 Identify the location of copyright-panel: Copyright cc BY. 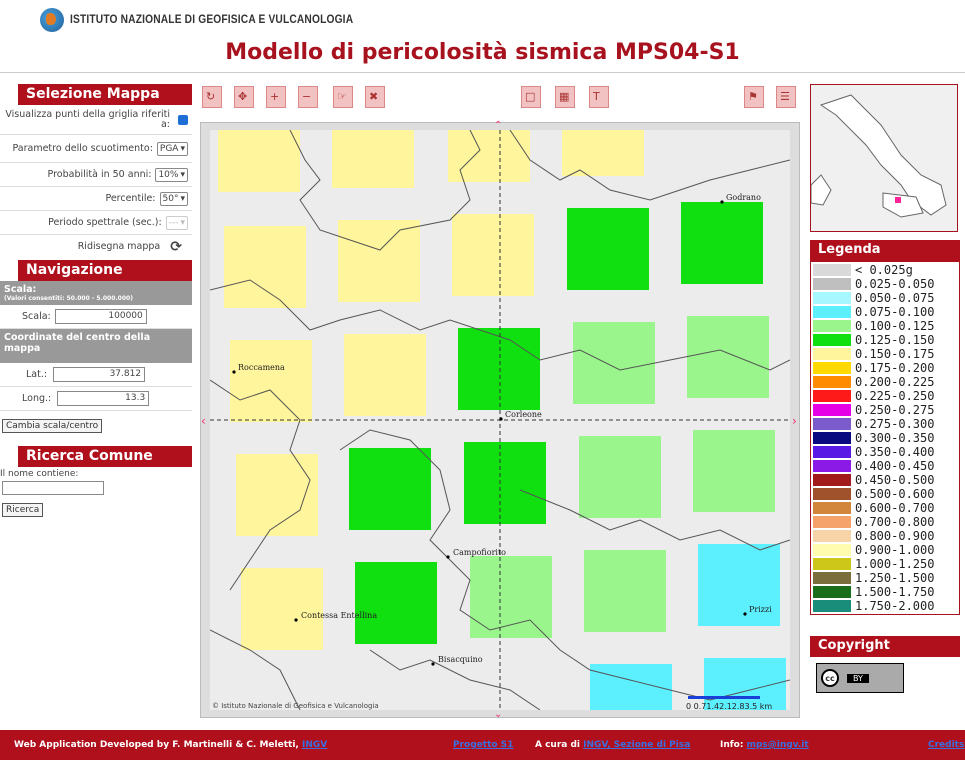
(885, 667).